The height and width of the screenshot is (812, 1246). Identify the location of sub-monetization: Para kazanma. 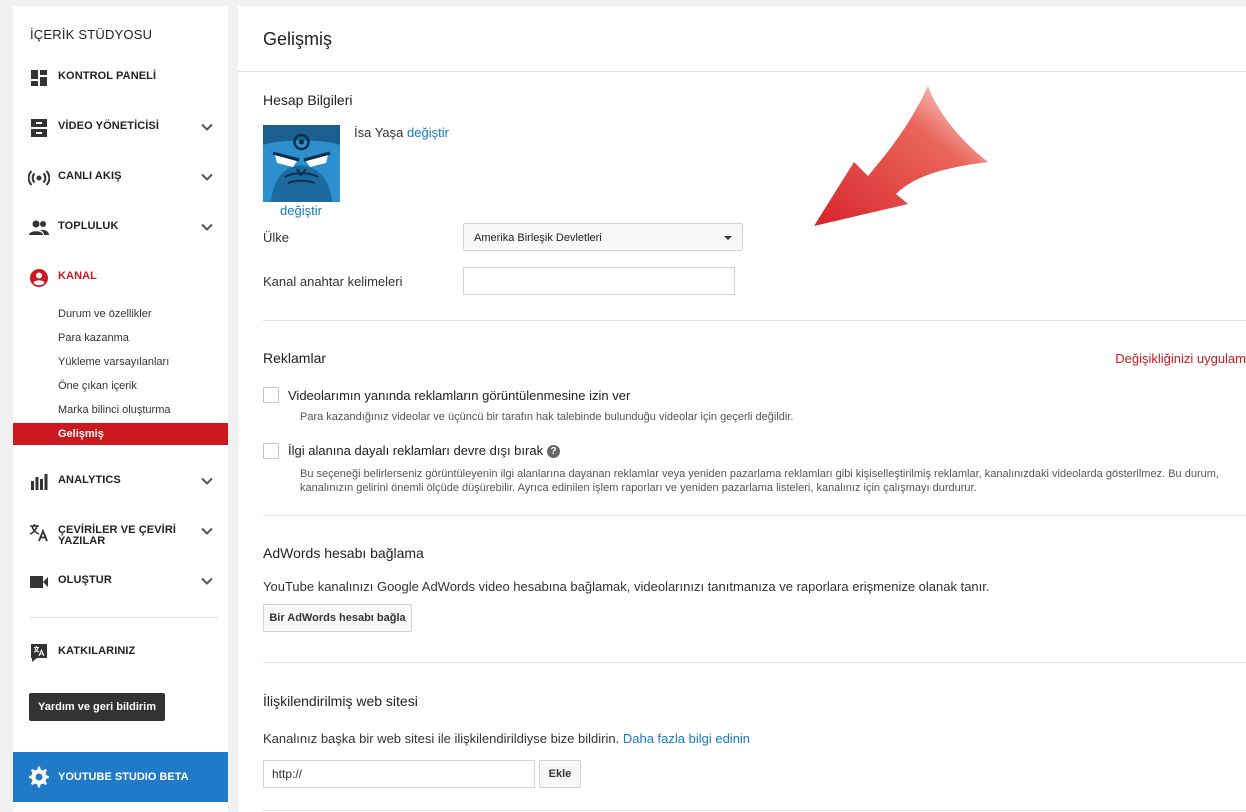
(120, 338).